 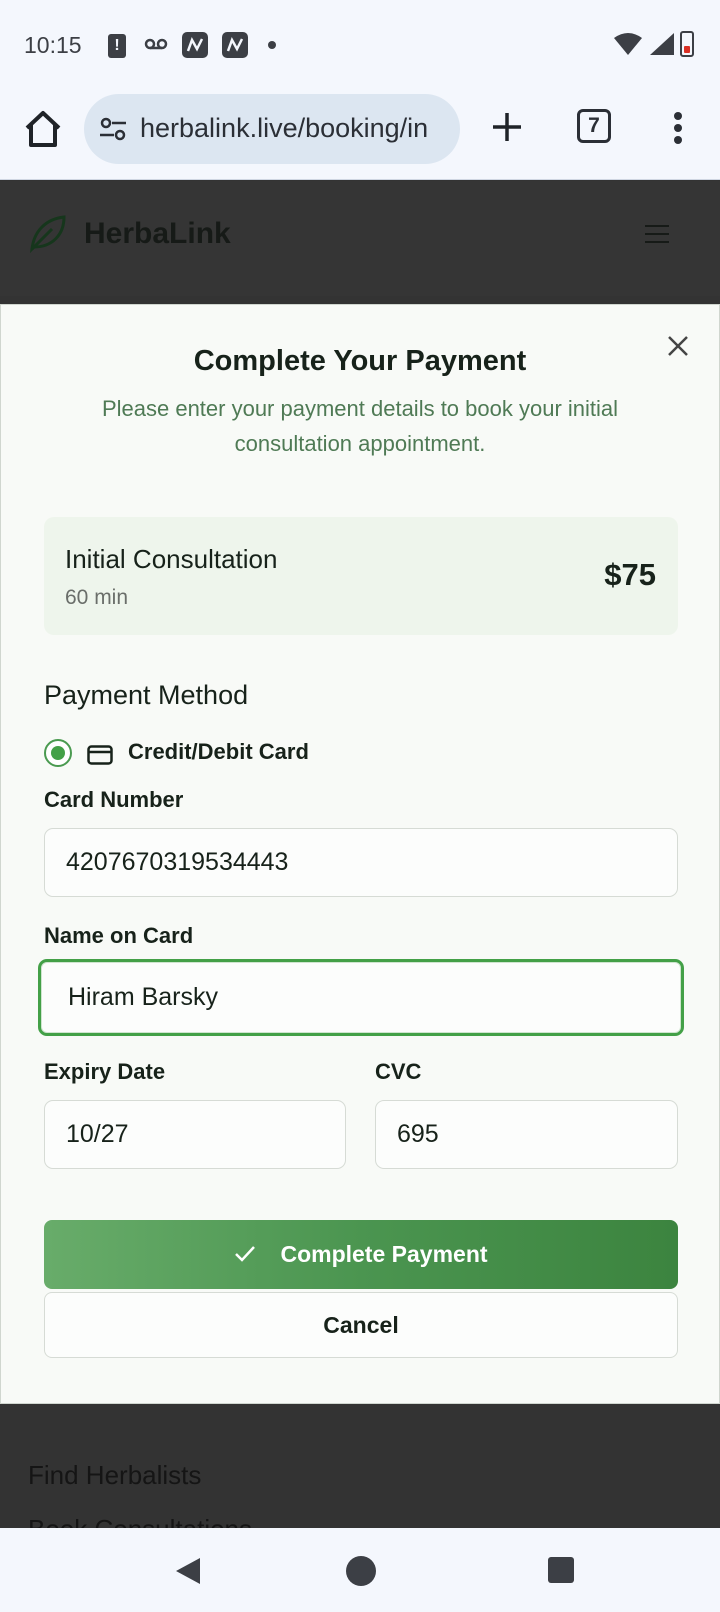 I want to click on leaf-icon, so click(x=48, y=234).